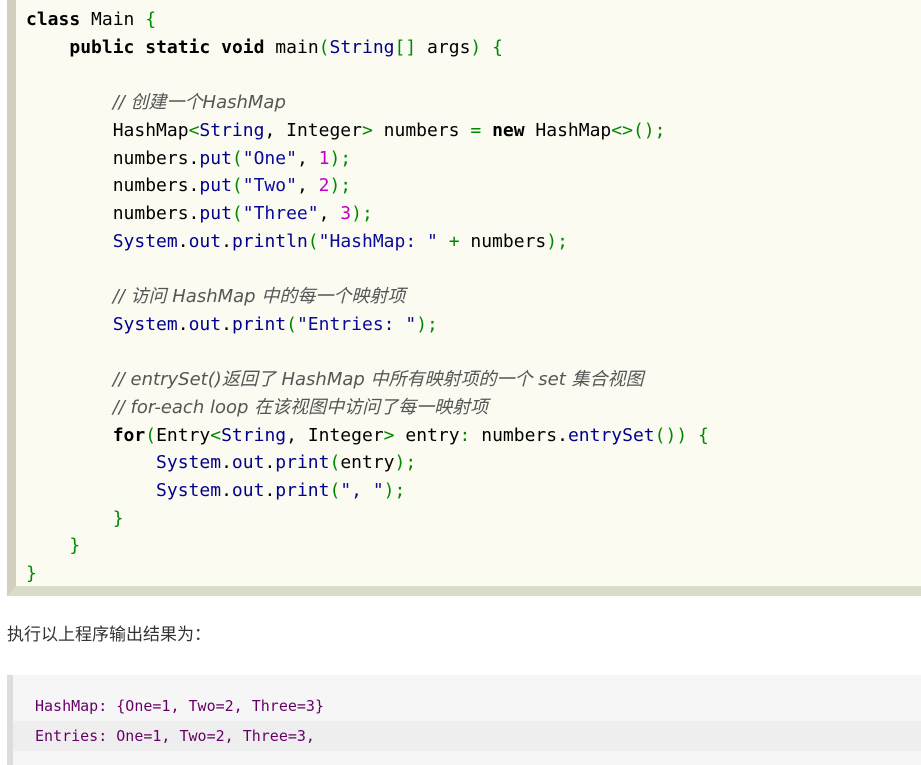  What do you see at coordinates (259, 297) in the screenshot?
I see `comment-access: // 访问 HashMap 中的每一个映射项` at bounding box center [259, 297].